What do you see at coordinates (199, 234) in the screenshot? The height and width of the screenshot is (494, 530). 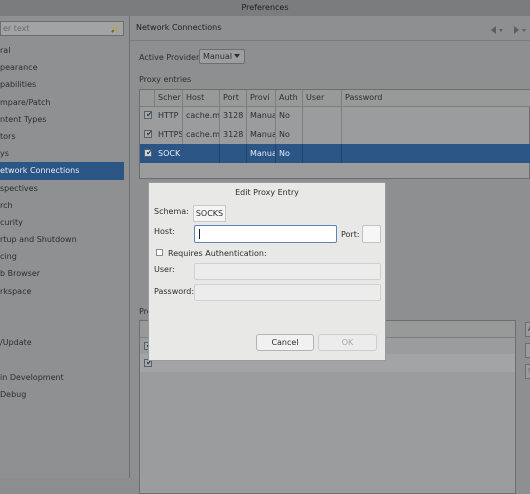 I see `text-cursor` at bounding box center [199, 234].